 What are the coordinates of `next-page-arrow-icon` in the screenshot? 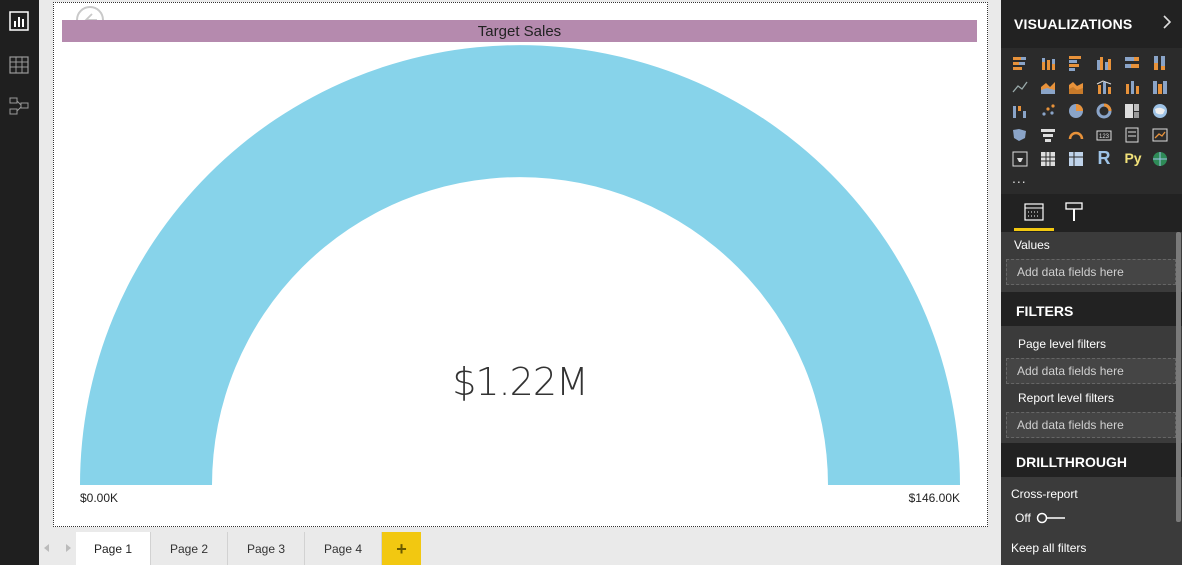 It's located at (68, 548).